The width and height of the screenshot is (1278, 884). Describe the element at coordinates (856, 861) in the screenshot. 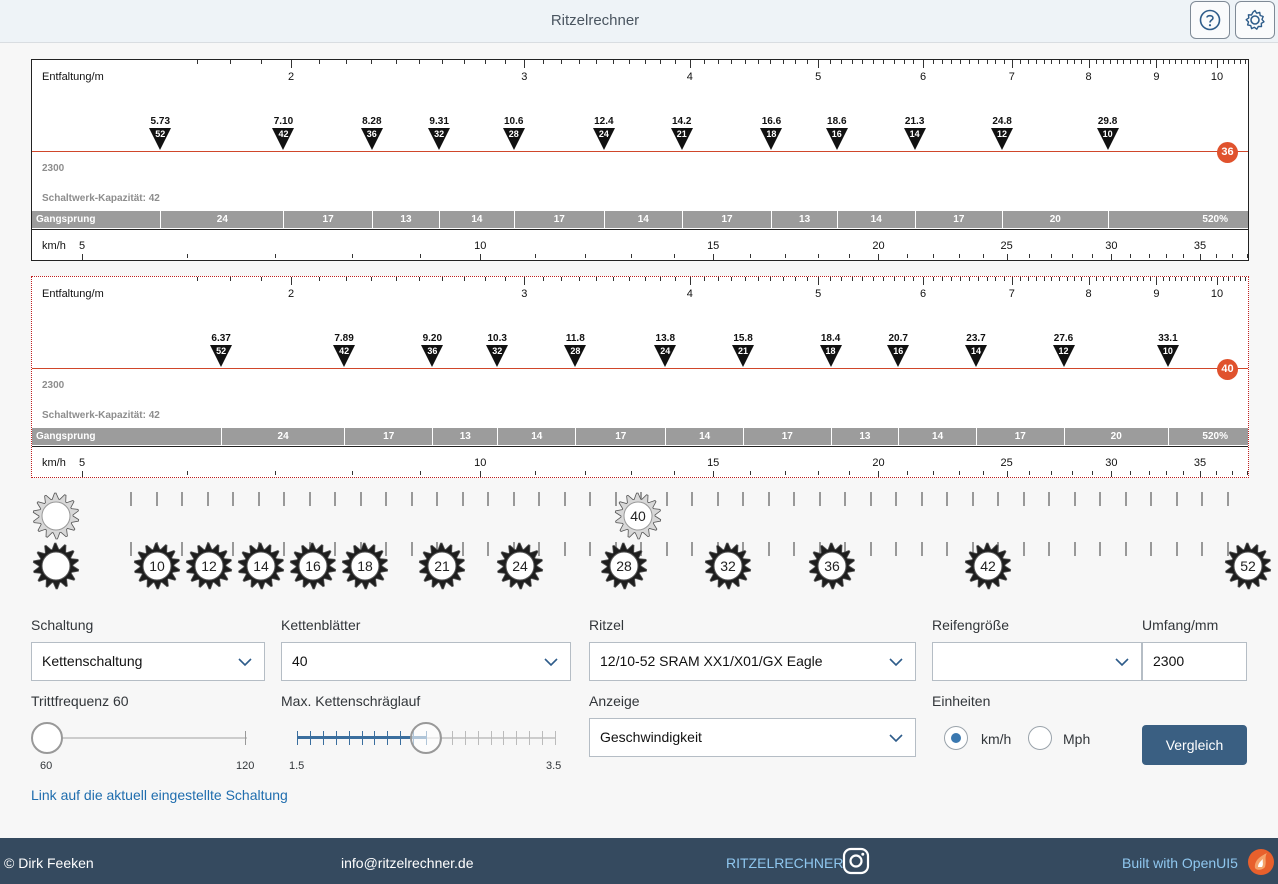

I see `instagram-icon` at that location.